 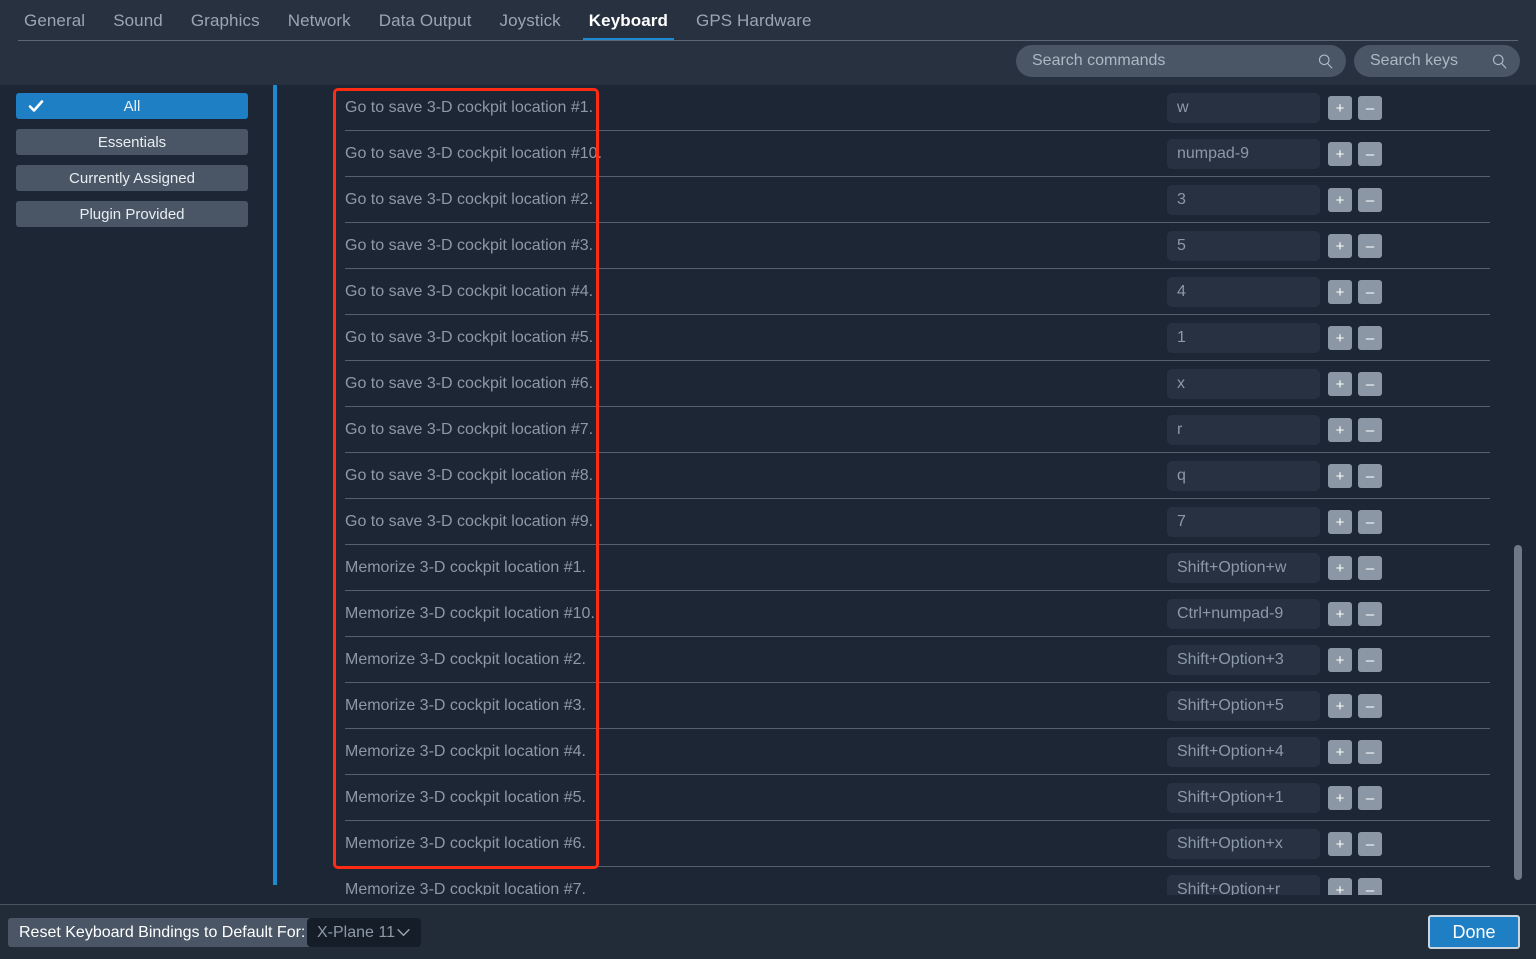 I want to click on tab-keyboard: Keyboard, so click(x=628, y=20).